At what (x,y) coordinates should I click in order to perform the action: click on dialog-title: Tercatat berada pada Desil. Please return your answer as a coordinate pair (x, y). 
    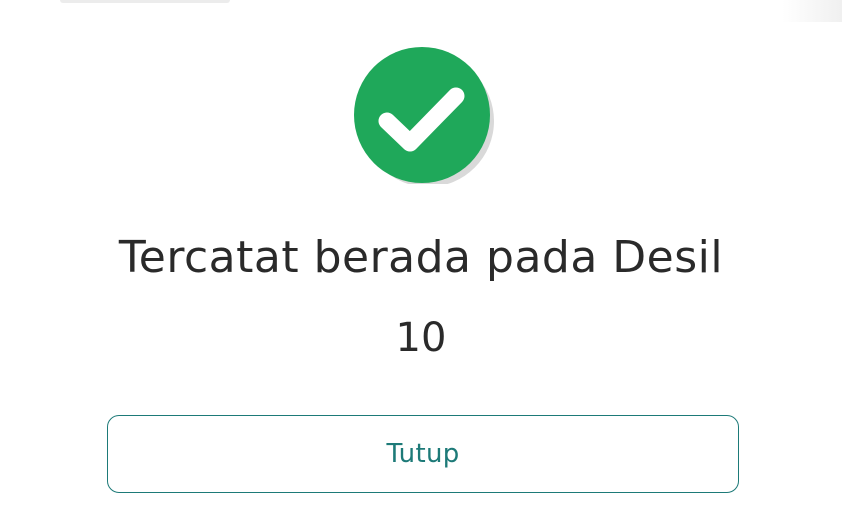
    Looking at the image, I should click on (421, 257).